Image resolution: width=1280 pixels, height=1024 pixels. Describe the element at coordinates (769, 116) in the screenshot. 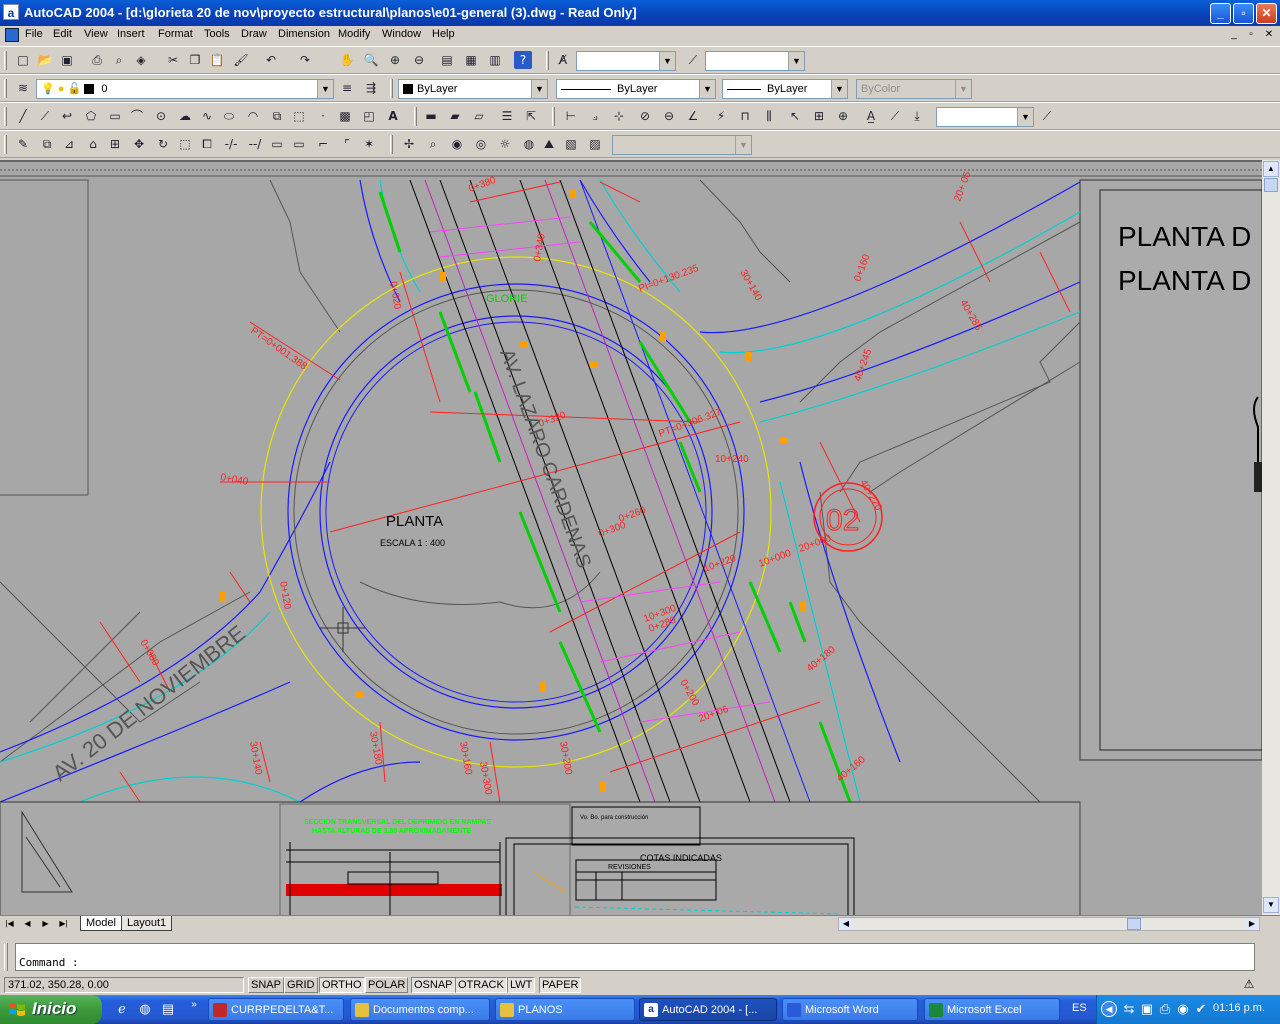

I see `continue-dimension-icon: ⫼` at that location.